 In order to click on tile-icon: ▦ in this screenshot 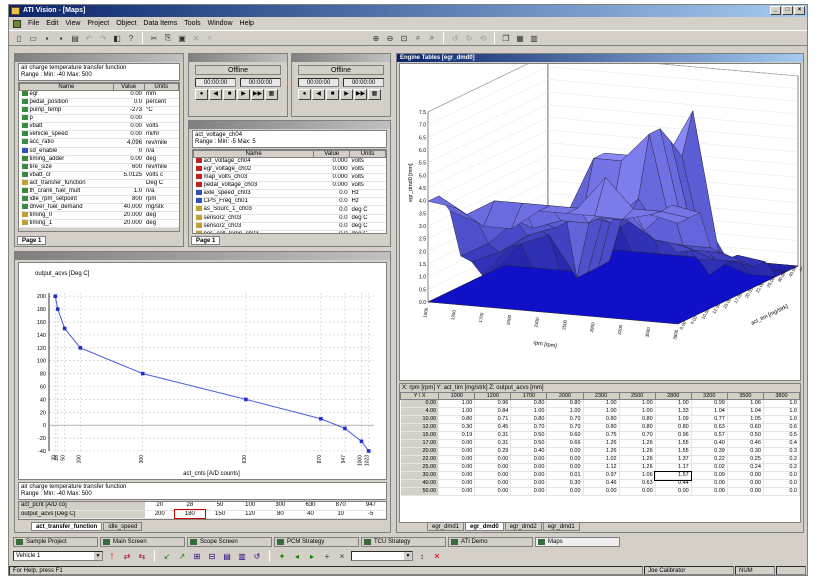, I will do `click(520, 38)`.